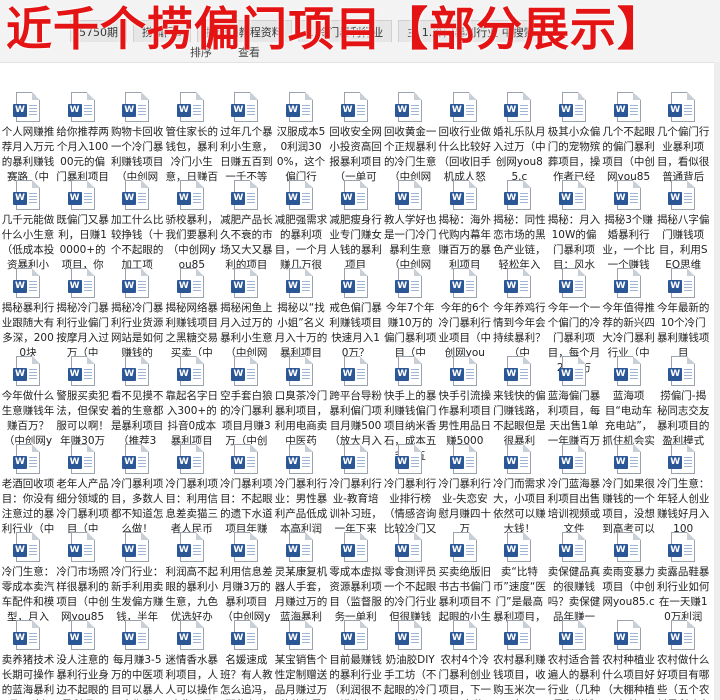 Image resolution: width=720 pixels, height=700 pixels. What do you see at coordinates (717, 381) in the screenshot?
I see `vertical-scrollbar` at bounding box center [717, 381].